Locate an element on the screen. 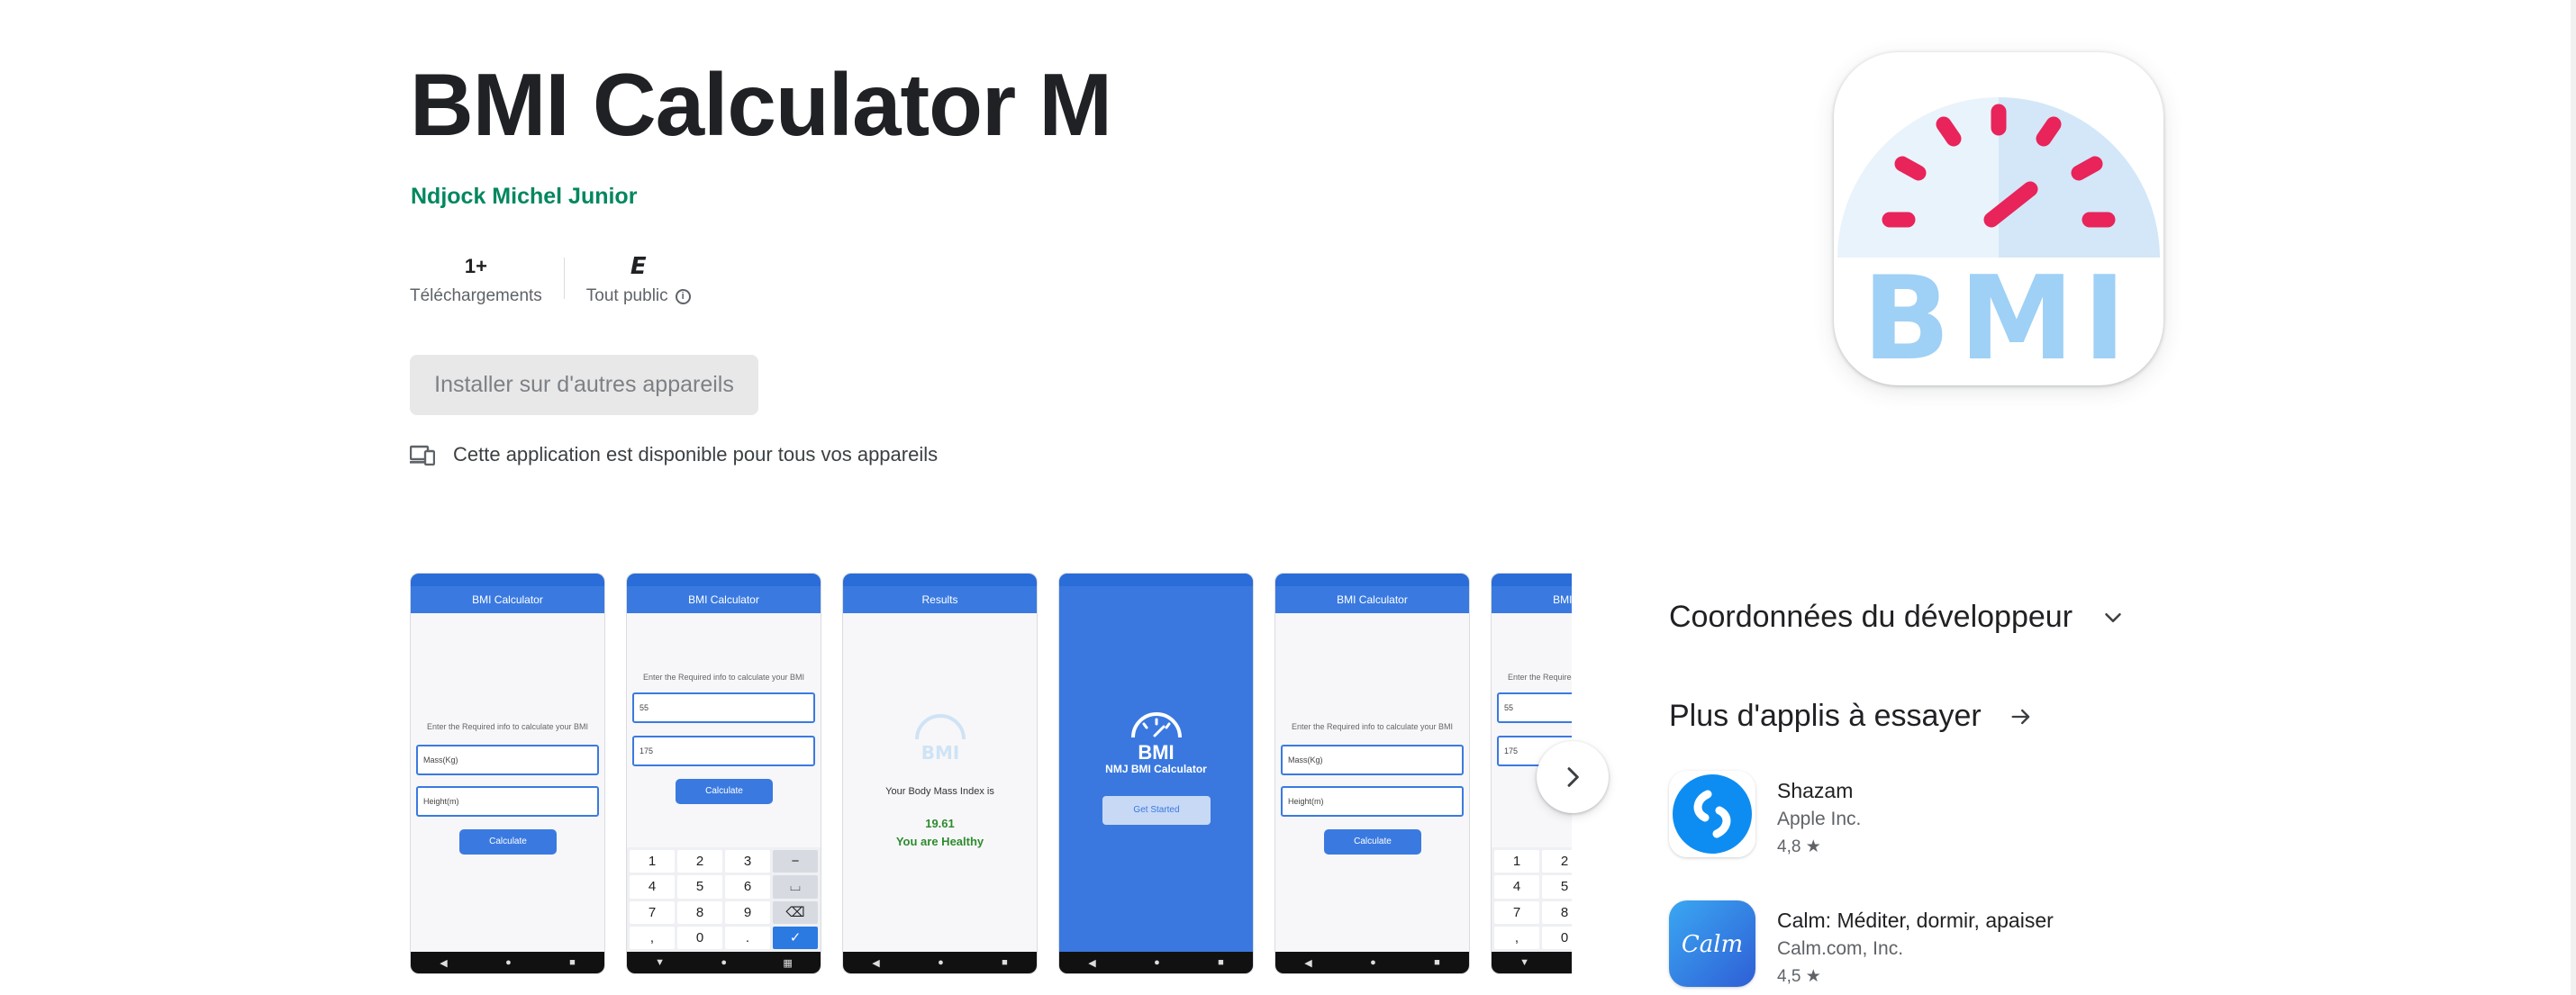  key: 9 is located at coordinates (747, 912).